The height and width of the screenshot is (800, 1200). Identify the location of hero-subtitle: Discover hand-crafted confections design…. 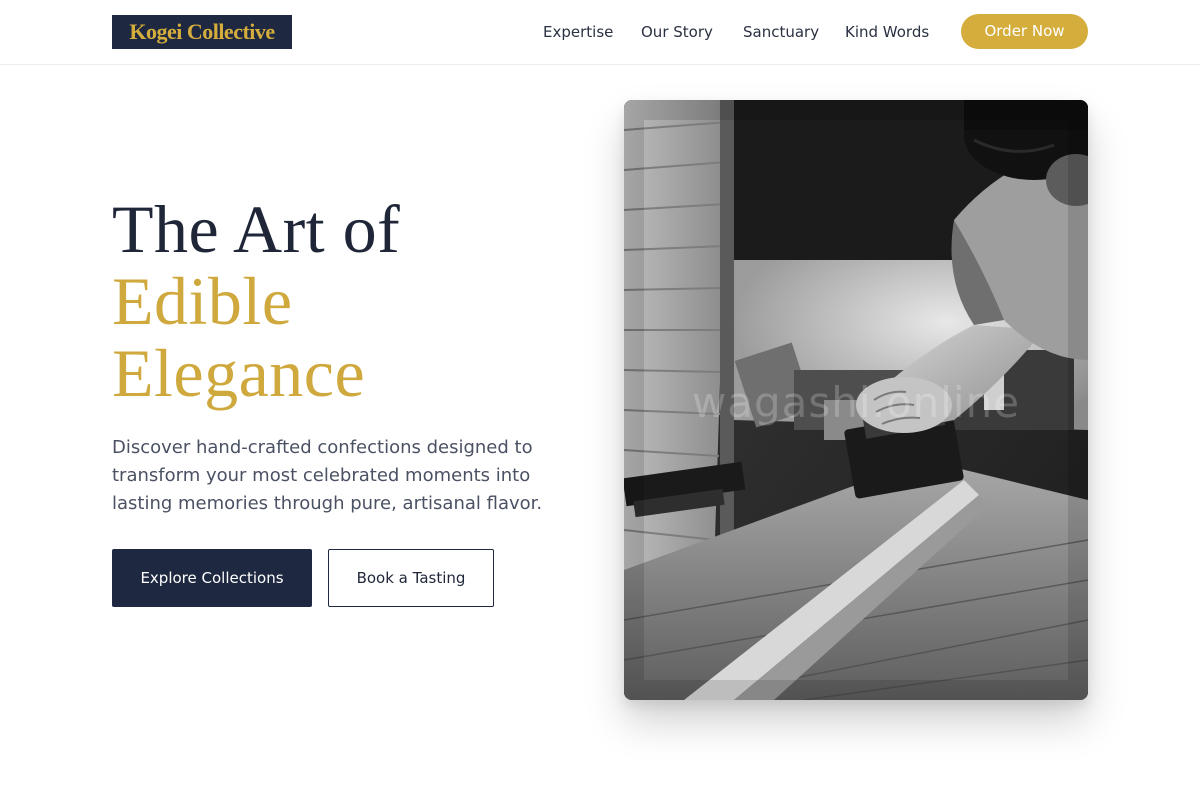
(327, 475).